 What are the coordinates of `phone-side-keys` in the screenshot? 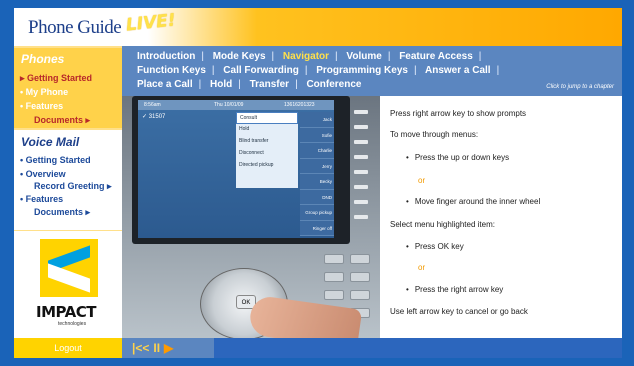 It's located at (363, 170).